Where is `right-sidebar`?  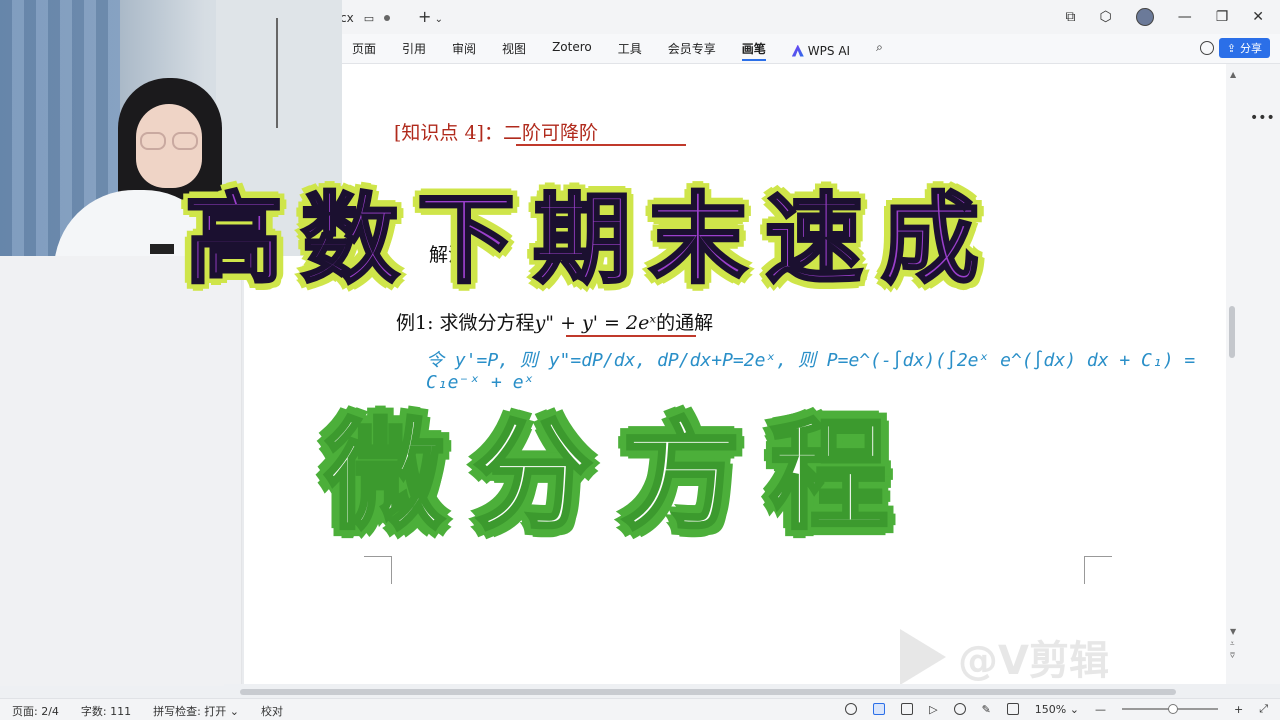
right-sidebar is located at coordinates (1253, 374).